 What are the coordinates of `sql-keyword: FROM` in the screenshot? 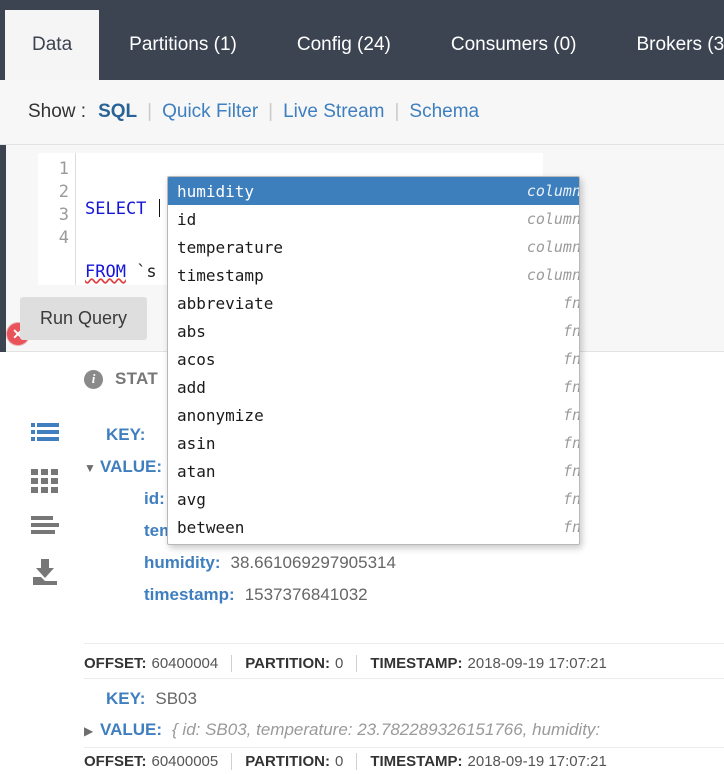 It's located at (105, 272).